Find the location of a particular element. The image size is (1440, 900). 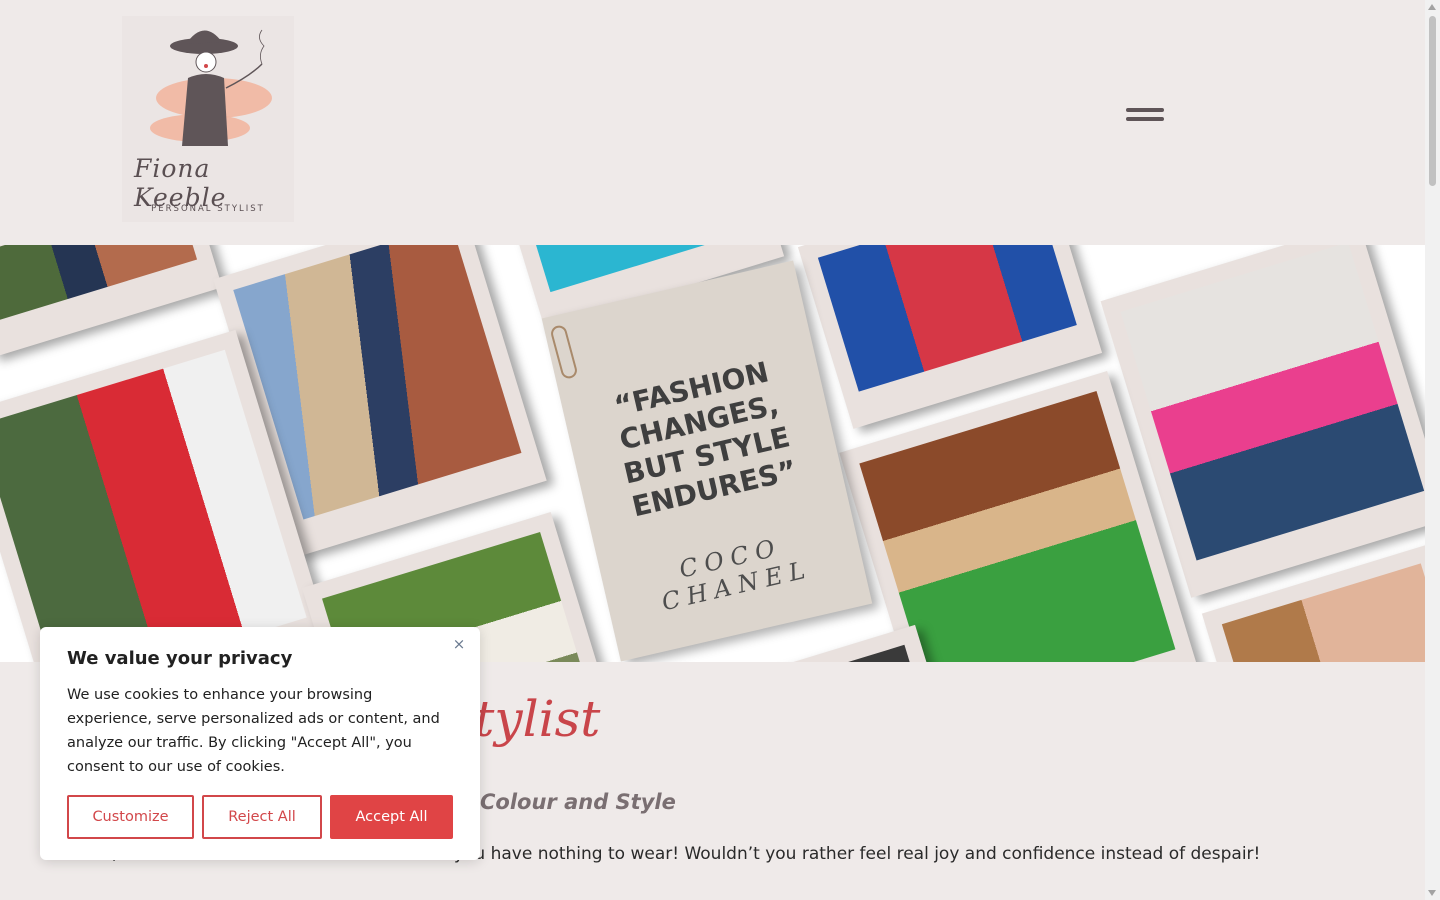

cookie-title: We value your privacy is located at coordinates (180, 658).